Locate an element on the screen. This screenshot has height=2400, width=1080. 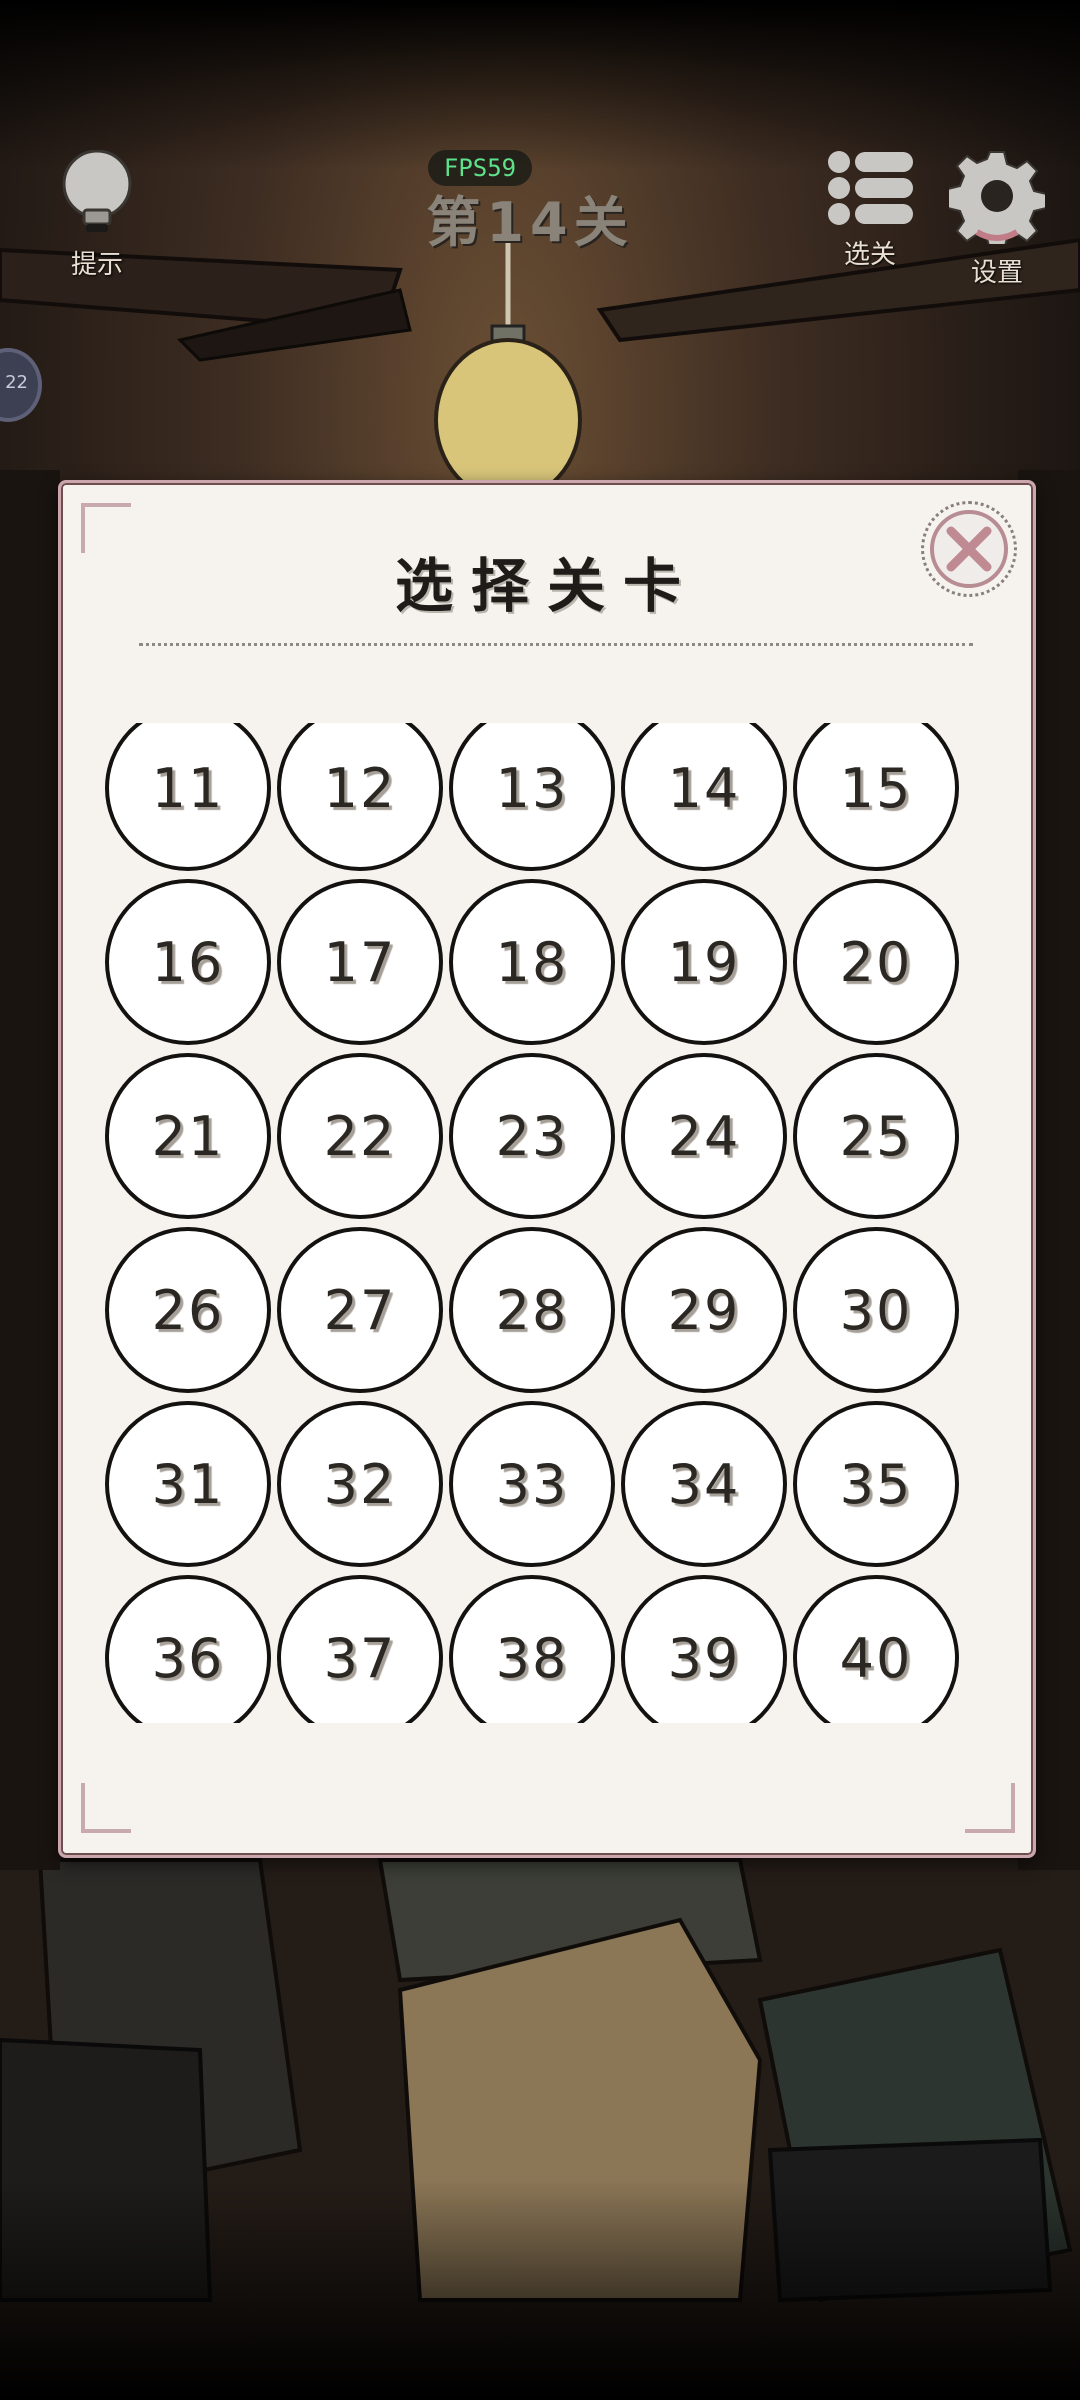
hint-label: 提示 is located at coordinates (96, 265).